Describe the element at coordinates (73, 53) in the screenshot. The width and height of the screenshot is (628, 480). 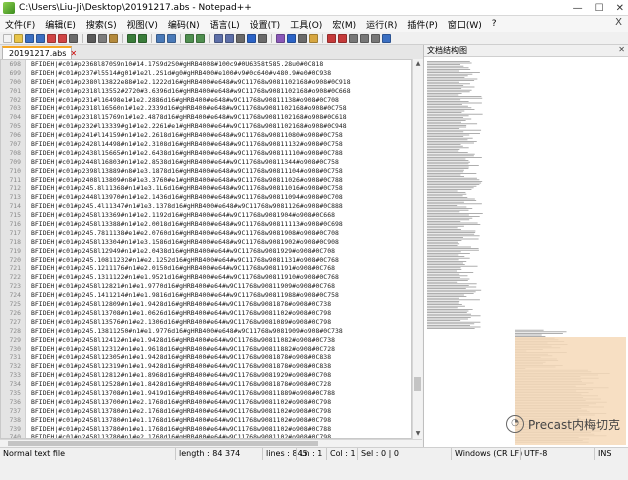
I see `tab-close-icon: ✕` at that location.